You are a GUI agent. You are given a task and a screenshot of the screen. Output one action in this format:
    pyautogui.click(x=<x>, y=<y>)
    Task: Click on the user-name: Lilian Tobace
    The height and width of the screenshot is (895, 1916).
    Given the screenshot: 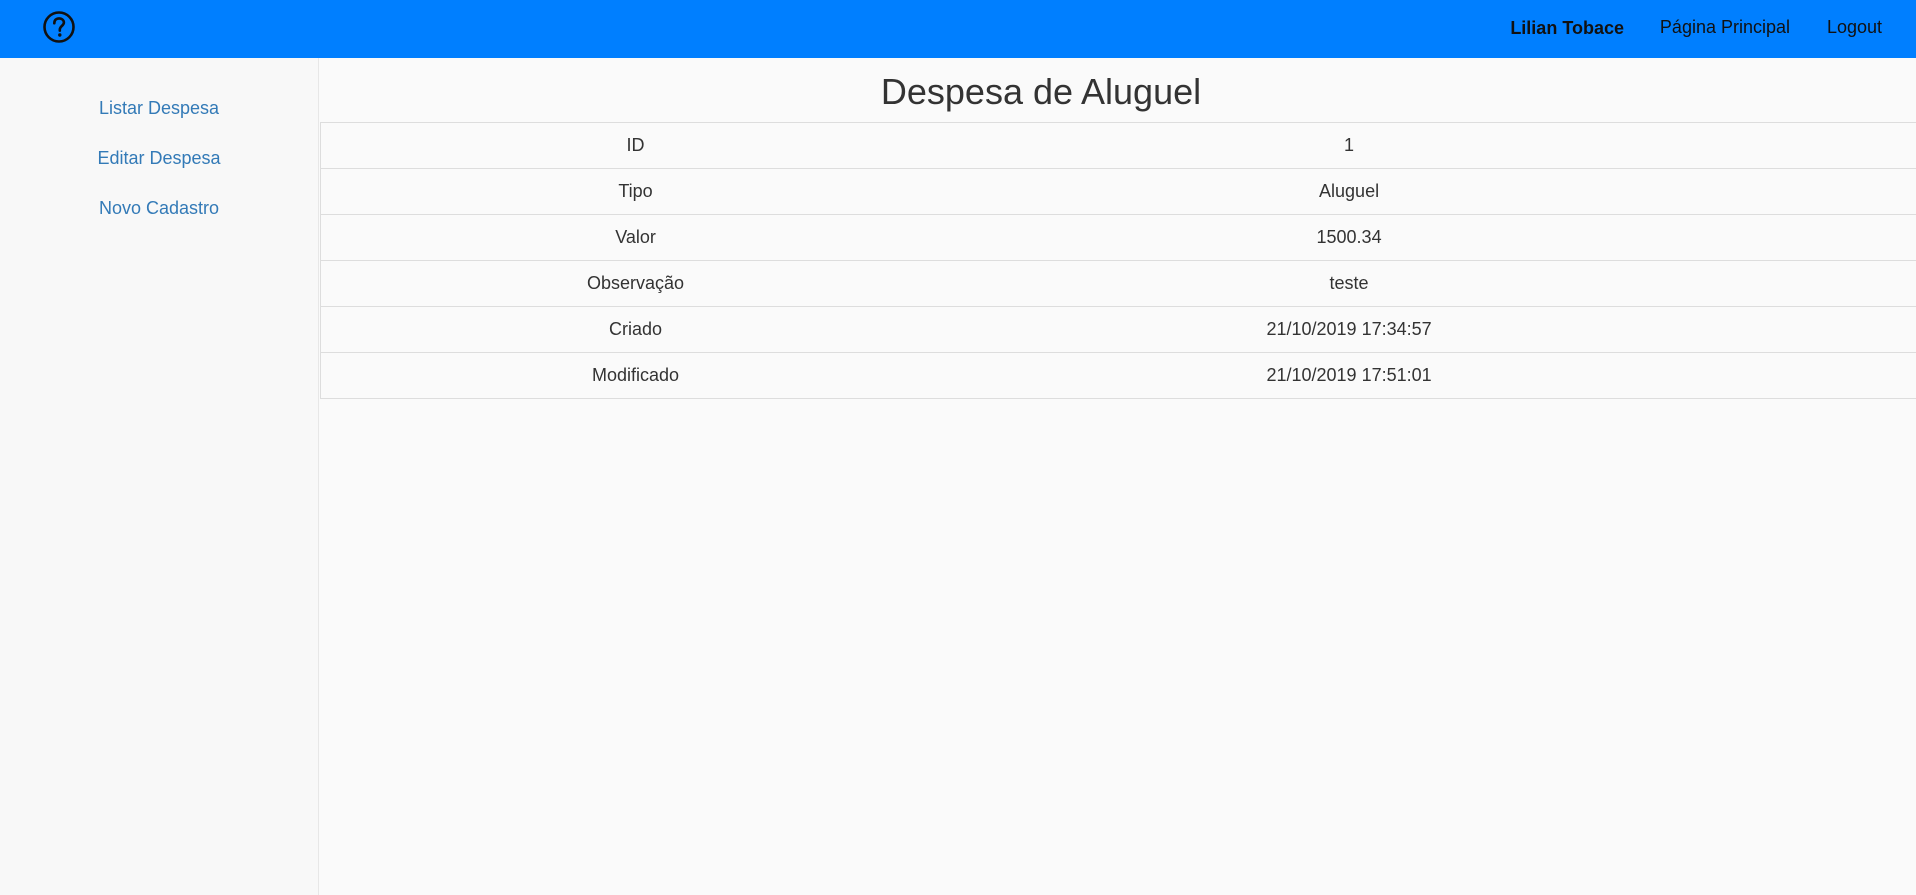 What is the action you would take?
    pyautogui.click(x=1567, y=28)
    